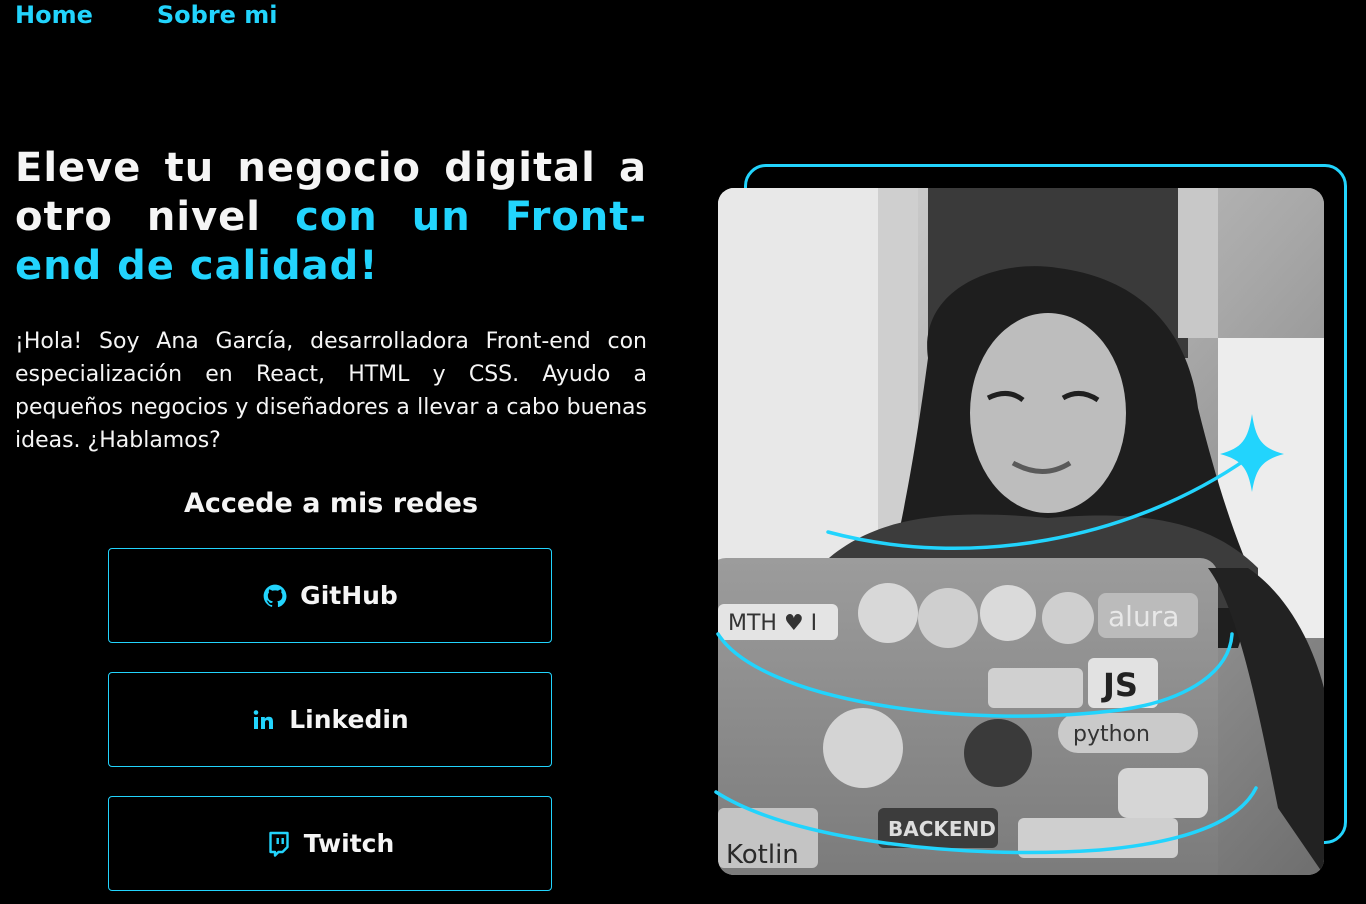 Image resolution: width=1366 pixels, height=904 pixels. I want to click on linkedin-button-label: Linkedin, so click(349, 719).